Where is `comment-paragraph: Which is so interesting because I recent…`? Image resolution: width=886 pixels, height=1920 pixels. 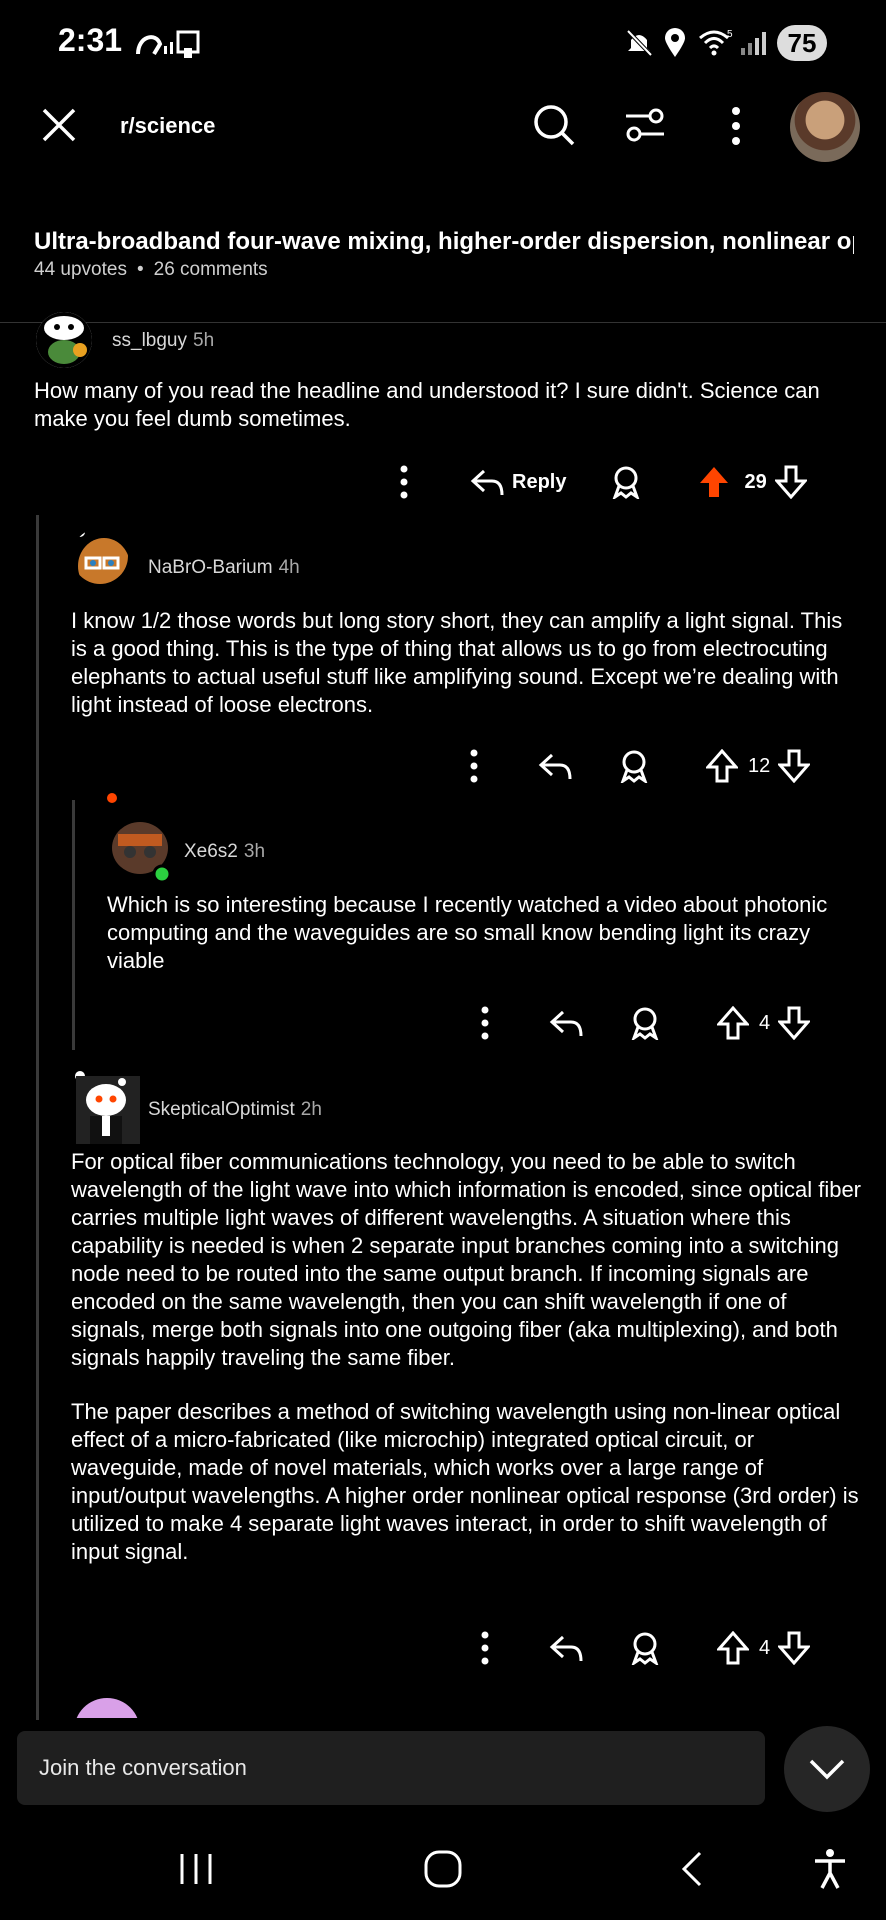 comment-paragraph: Which is so interesting because I recent… is located at coordinates (467, 932).